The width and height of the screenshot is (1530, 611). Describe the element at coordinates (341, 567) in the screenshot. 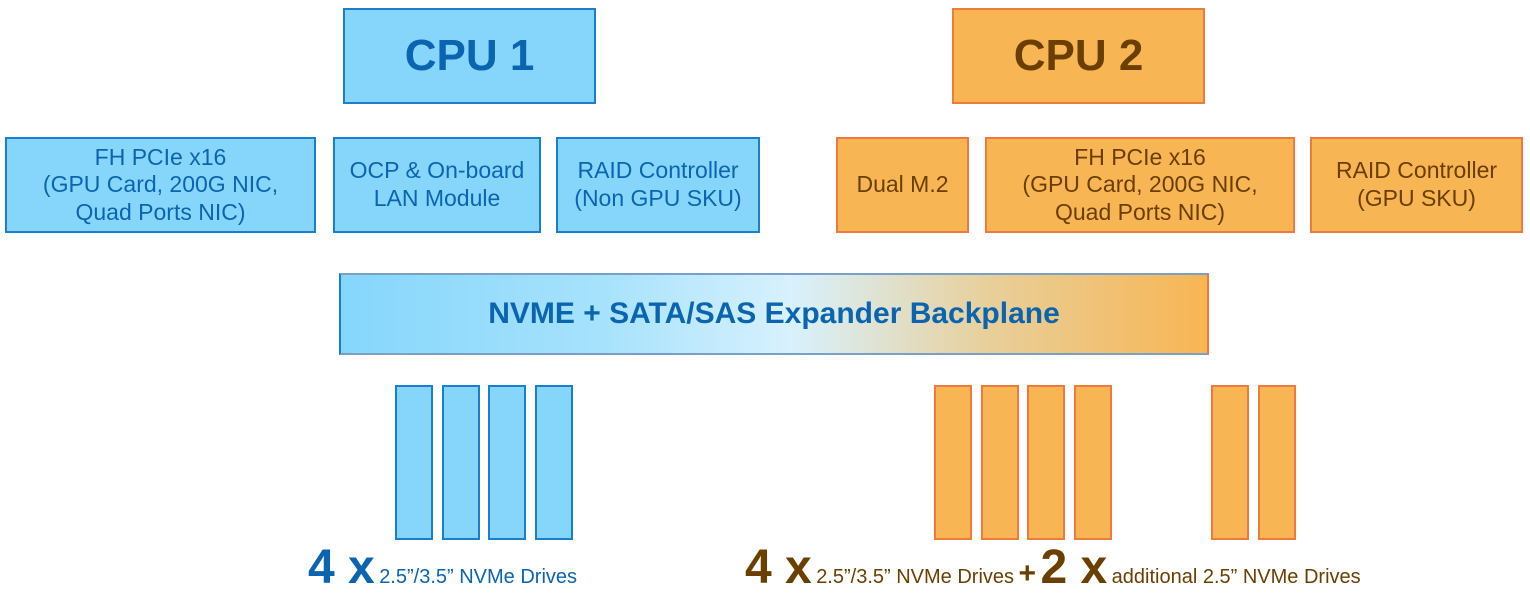

I see `cpu1-drive-count: 4 x` at that location.